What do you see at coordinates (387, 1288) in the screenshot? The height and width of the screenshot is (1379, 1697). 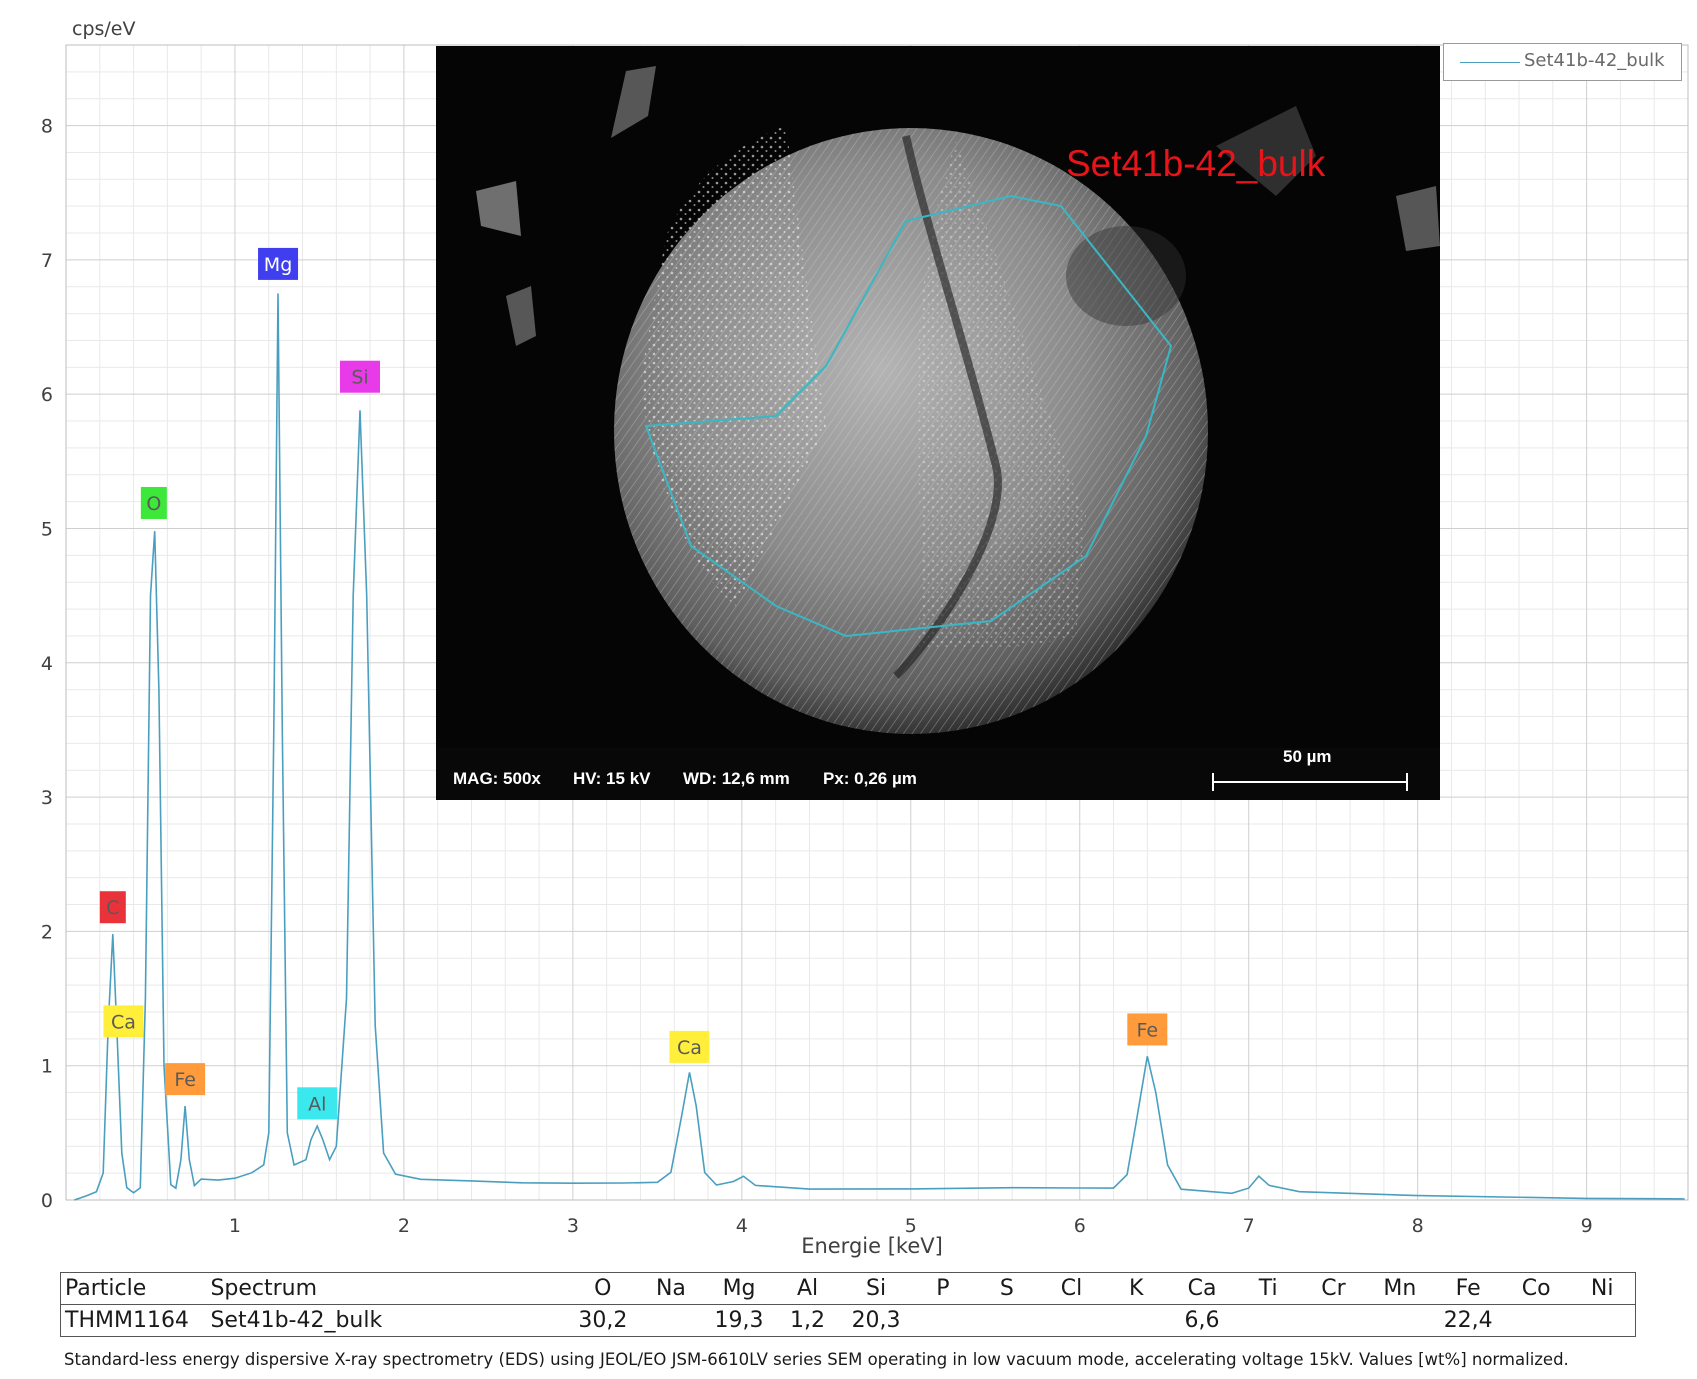 I see `table-header-cell: Spectrum` at bounding box center [387, 1288].